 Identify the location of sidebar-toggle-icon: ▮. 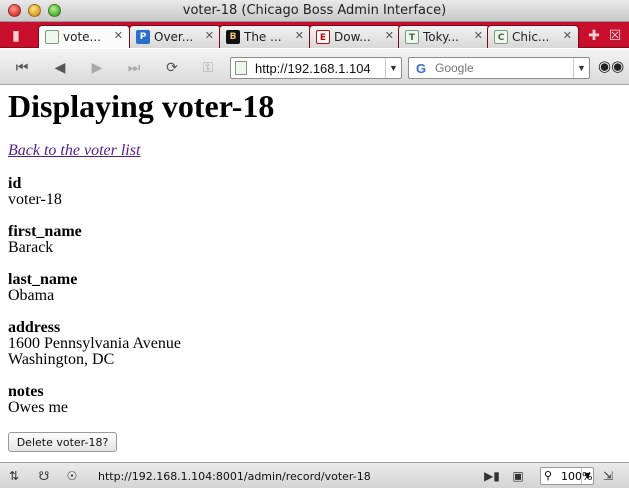
(16, 35).